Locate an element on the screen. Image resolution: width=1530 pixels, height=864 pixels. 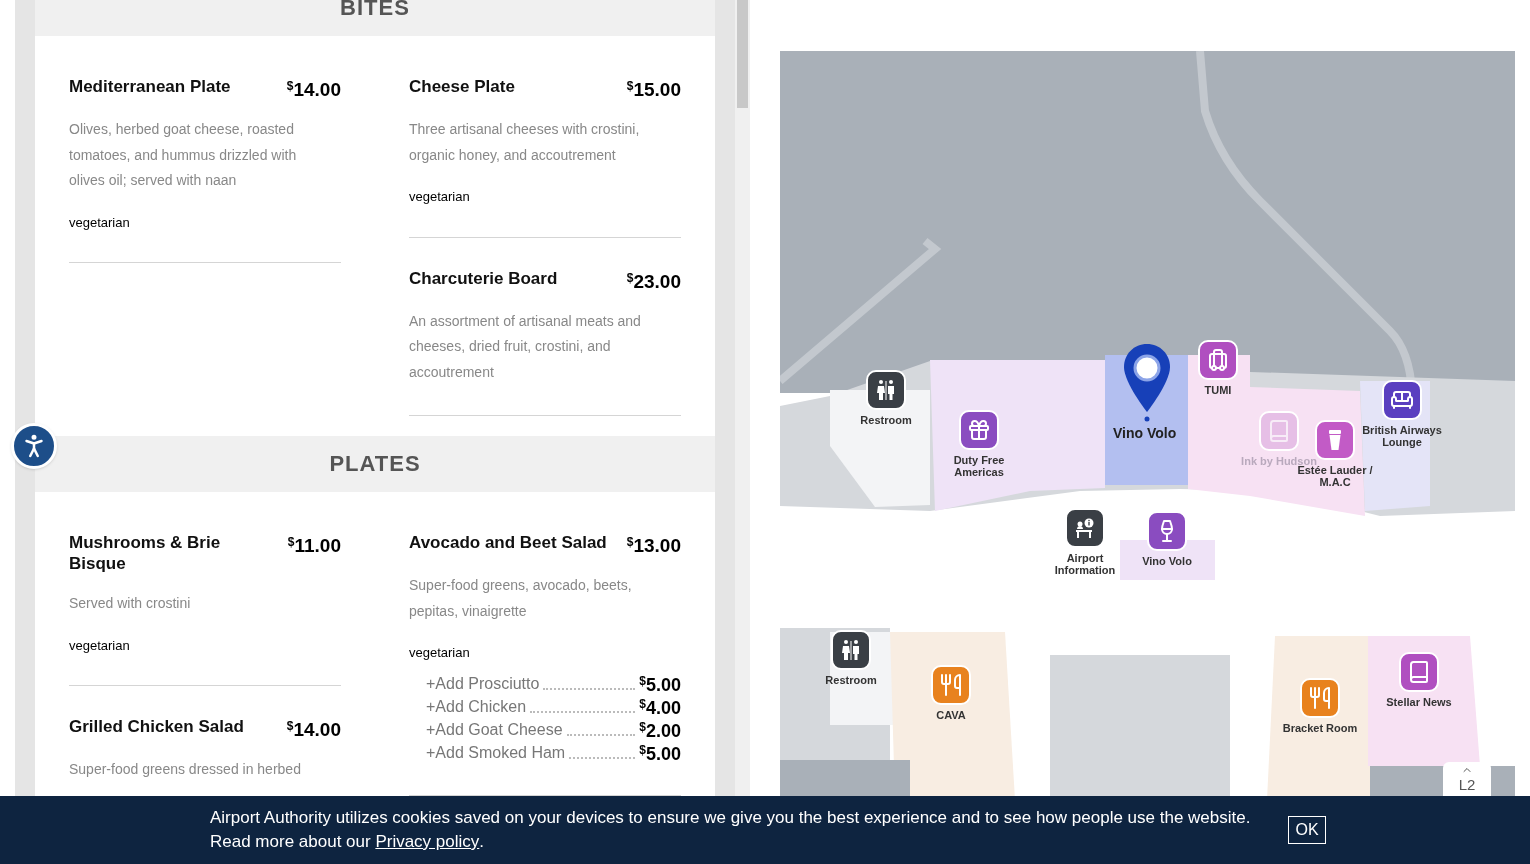
info-desk-icon is located at coordinates (1085, 528).